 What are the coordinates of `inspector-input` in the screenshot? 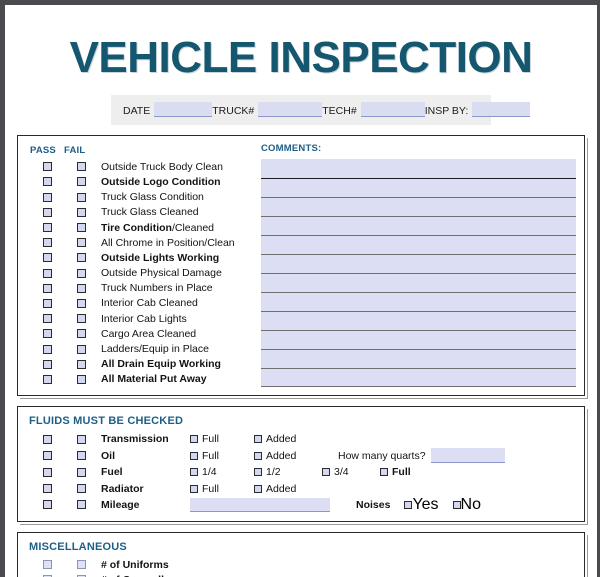 It's located at (501, 110).